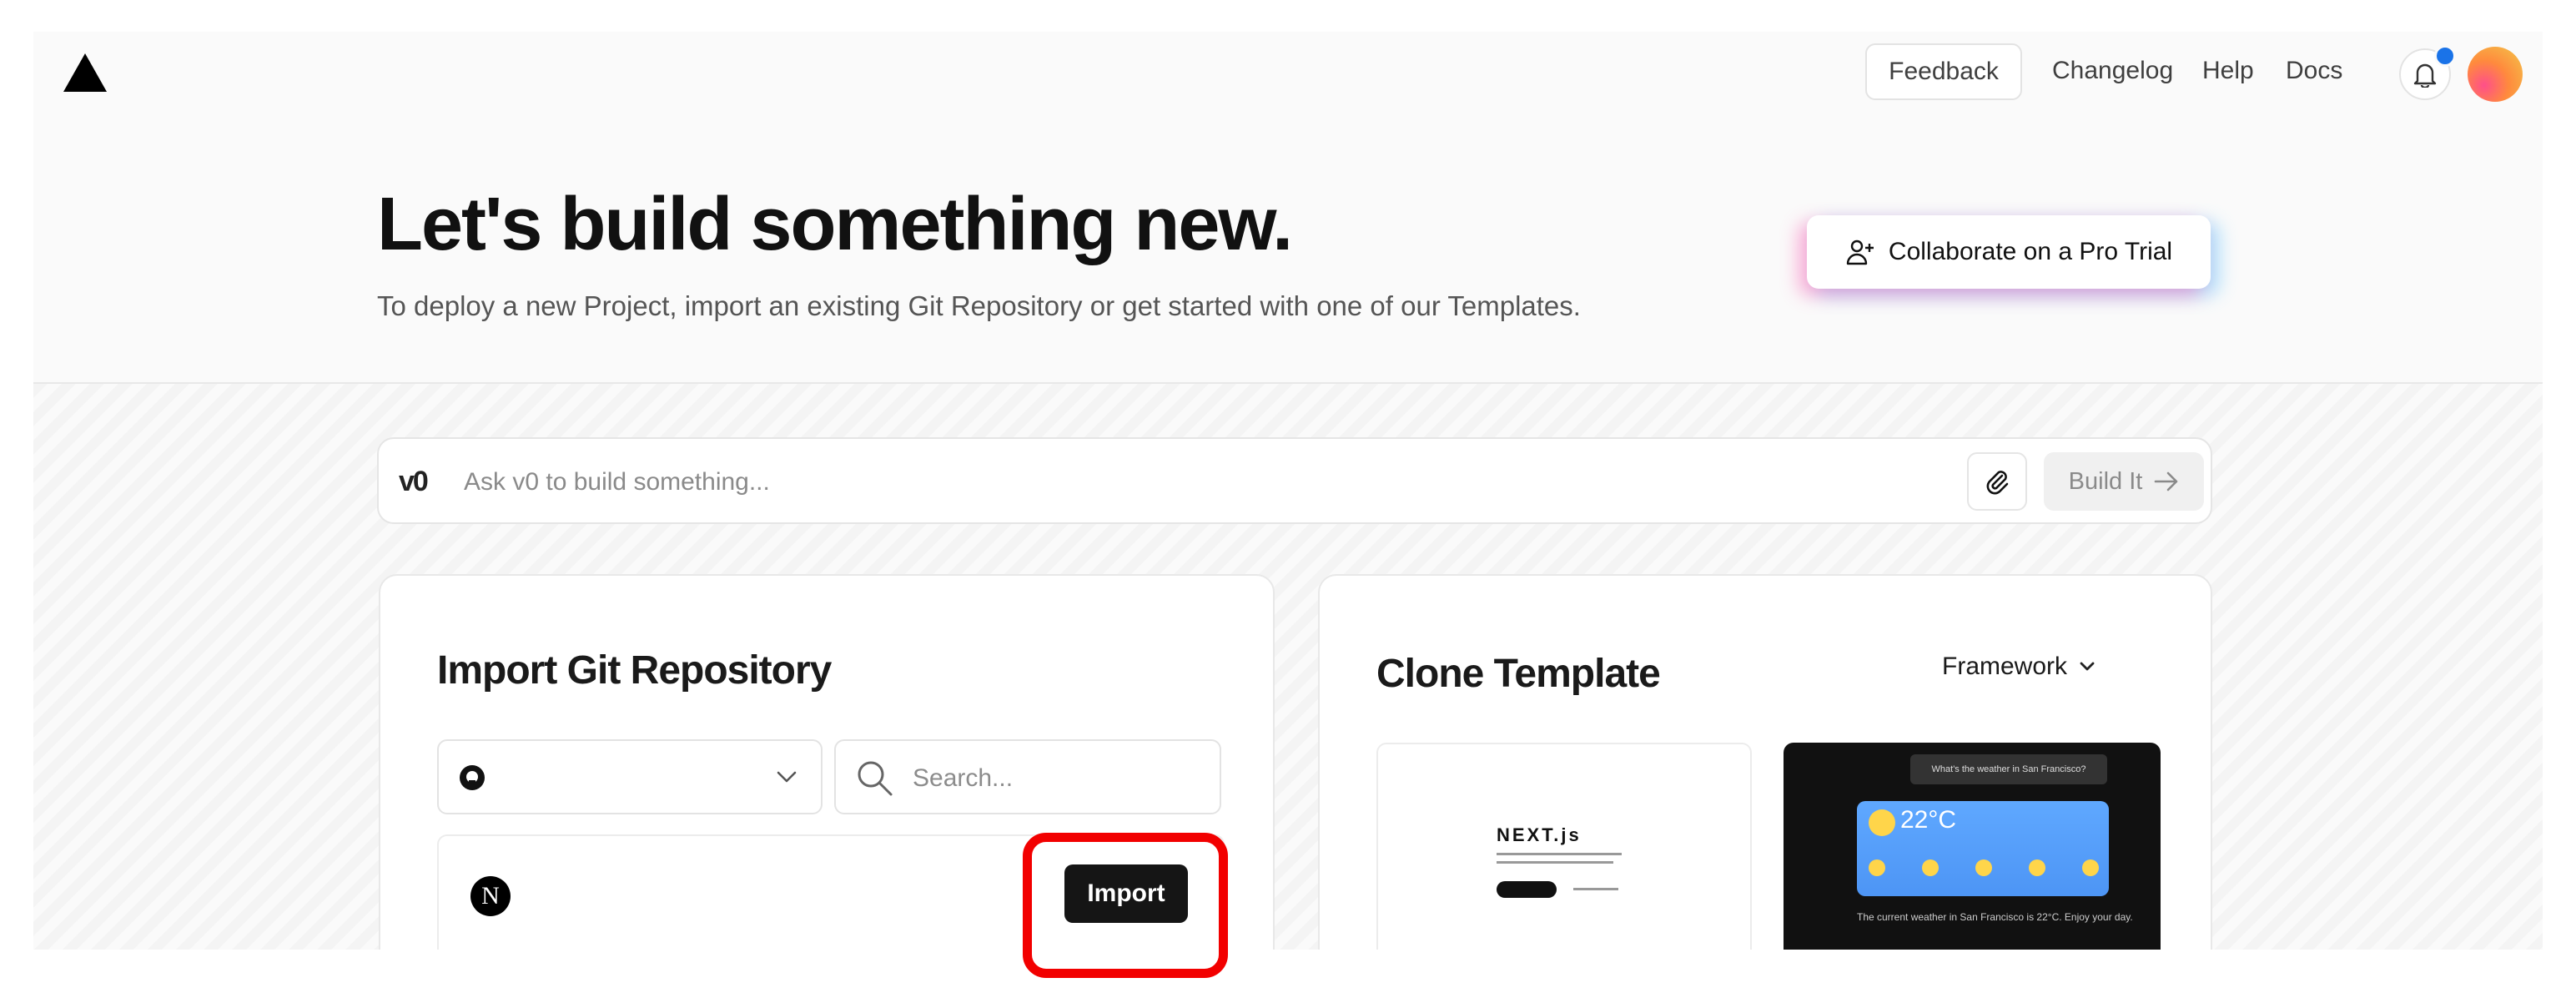  I want to click on vercel-logo-icon, so click(85, 72).